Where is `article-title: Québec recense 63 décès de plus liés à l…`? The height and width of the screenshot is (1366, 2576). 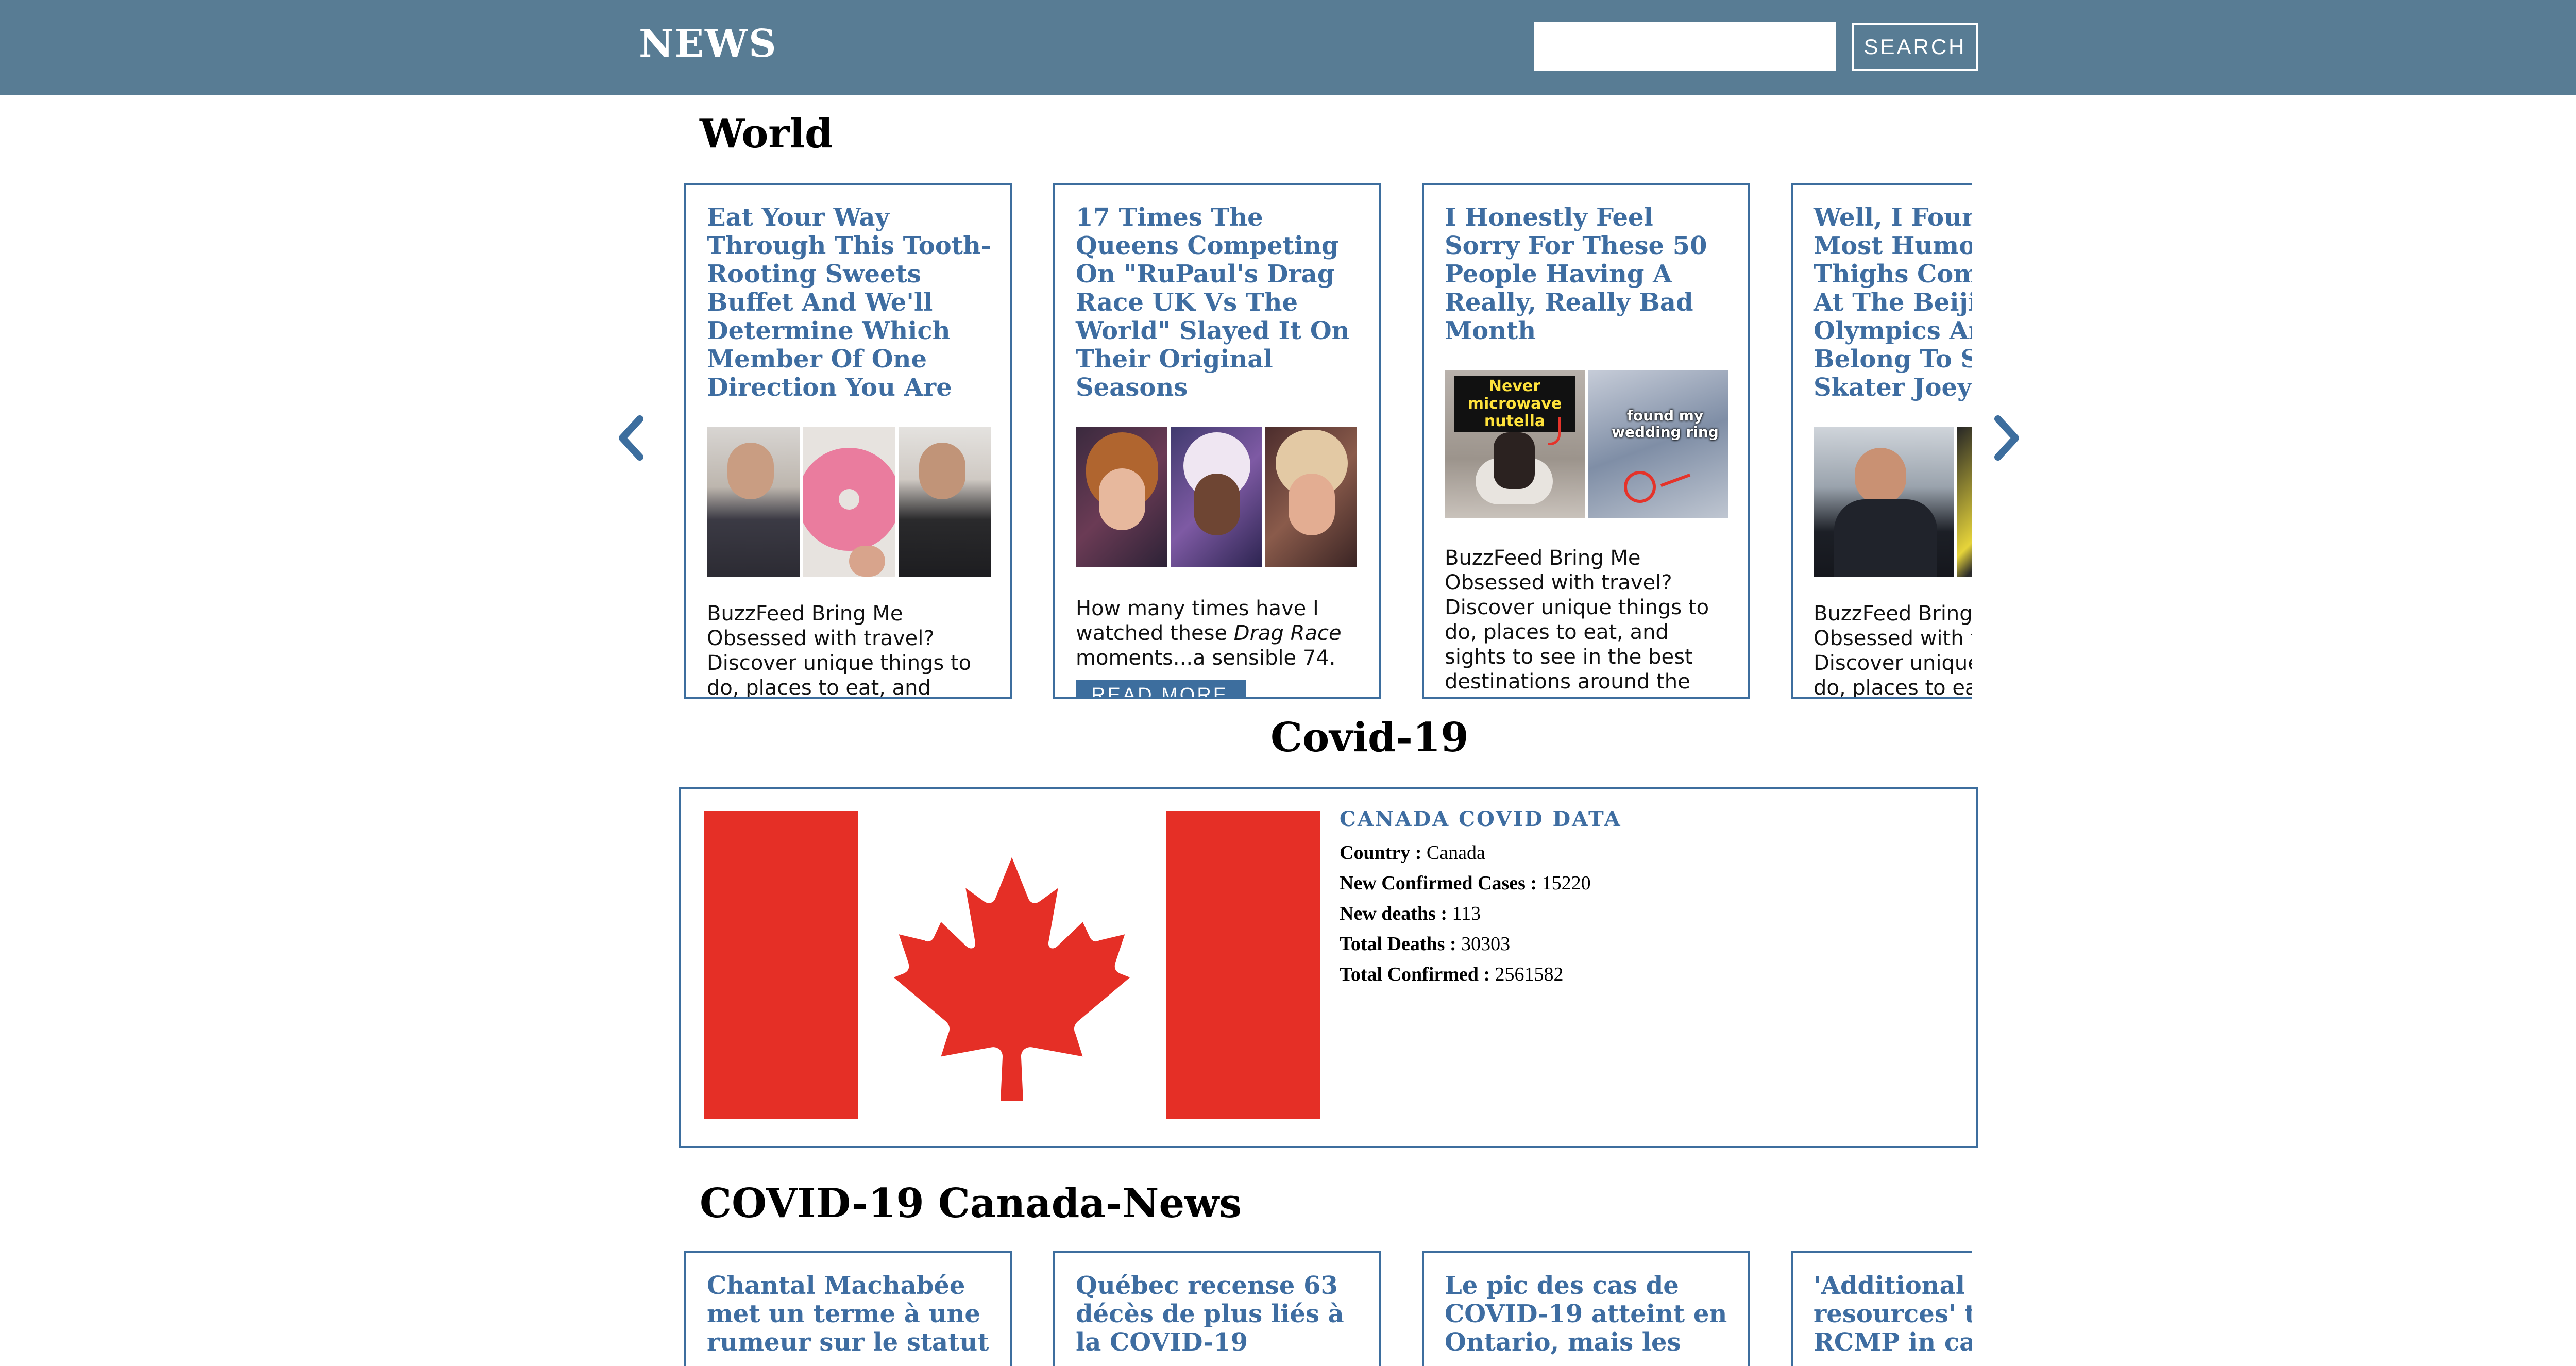 article-title: Québec recense 63 décès de plus liés à l… is located at coordinates (1220, 1314).